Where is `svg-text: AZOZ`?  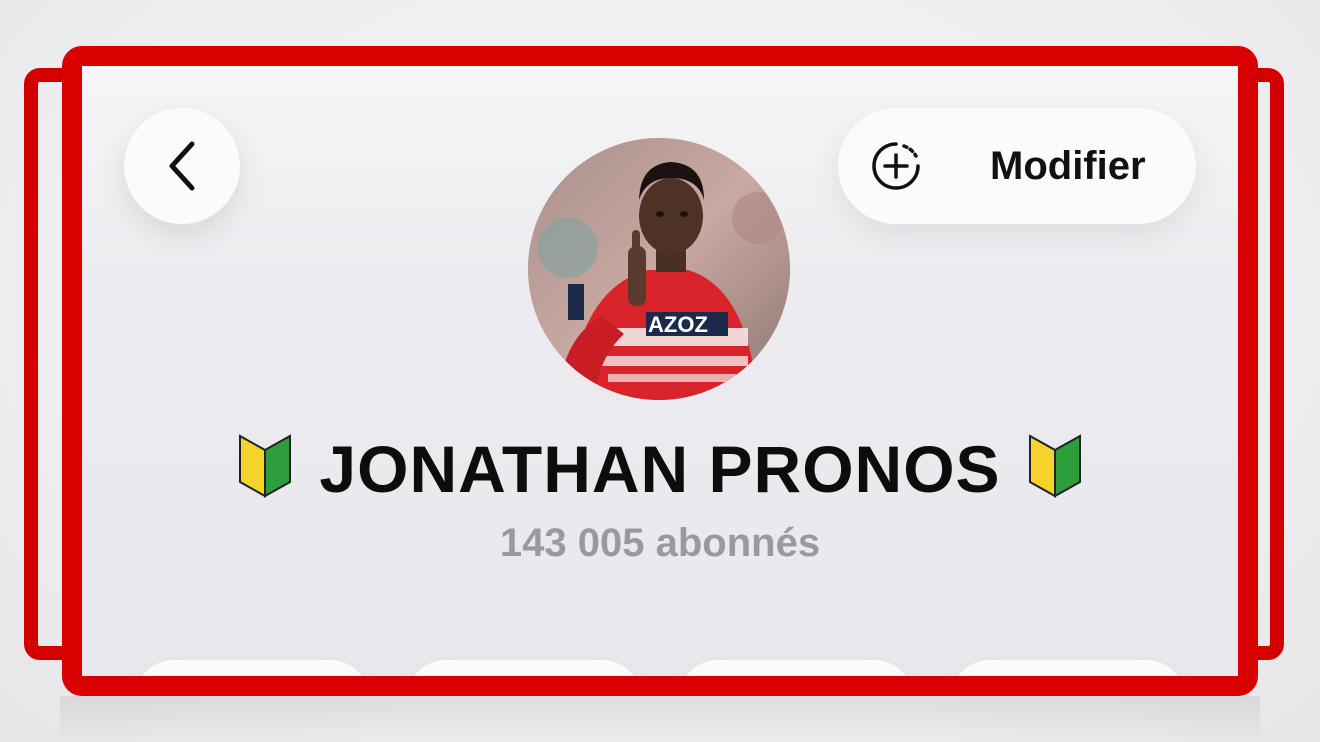
svg-text: AZOZ is located at coordinates (678, 324).